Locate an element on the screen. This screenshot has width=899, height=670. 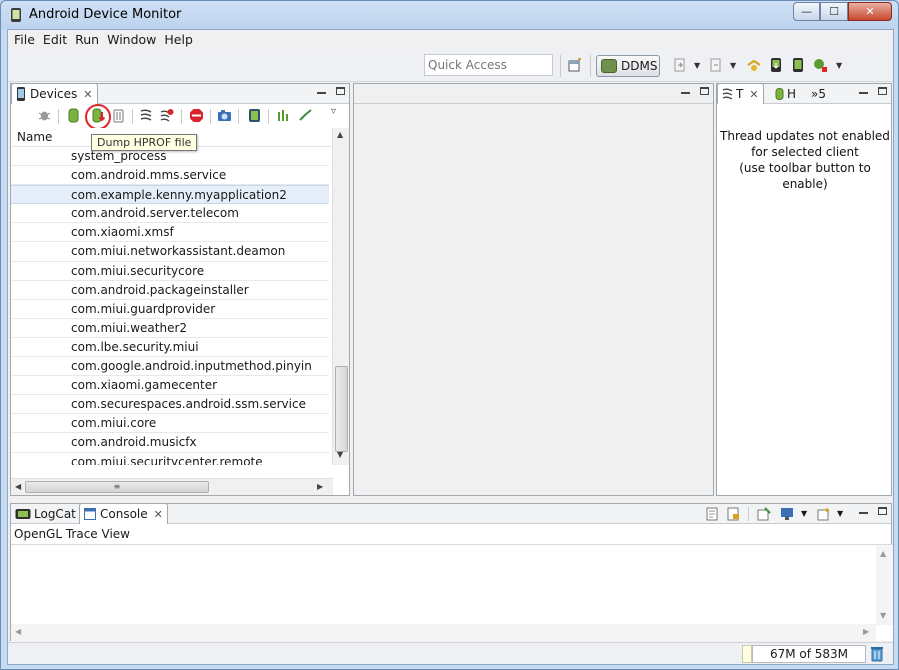
panel-min-max is located at coordinates (873, 511).